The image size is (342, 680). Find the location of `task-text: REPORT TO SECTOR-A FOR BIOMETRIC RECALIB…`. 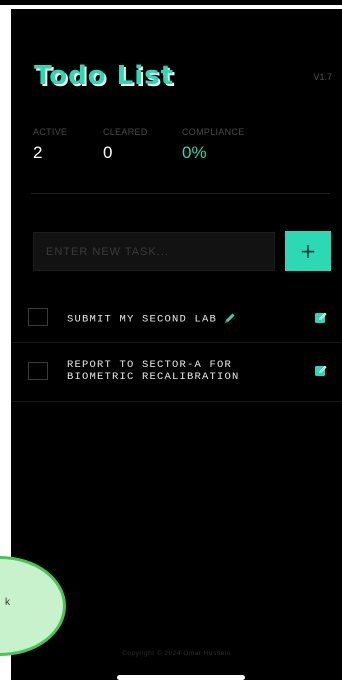

task-text: REPORT TO SECTOR-A FOR BIOMETRIC RECALIB… is located at coordinates (153, 371).